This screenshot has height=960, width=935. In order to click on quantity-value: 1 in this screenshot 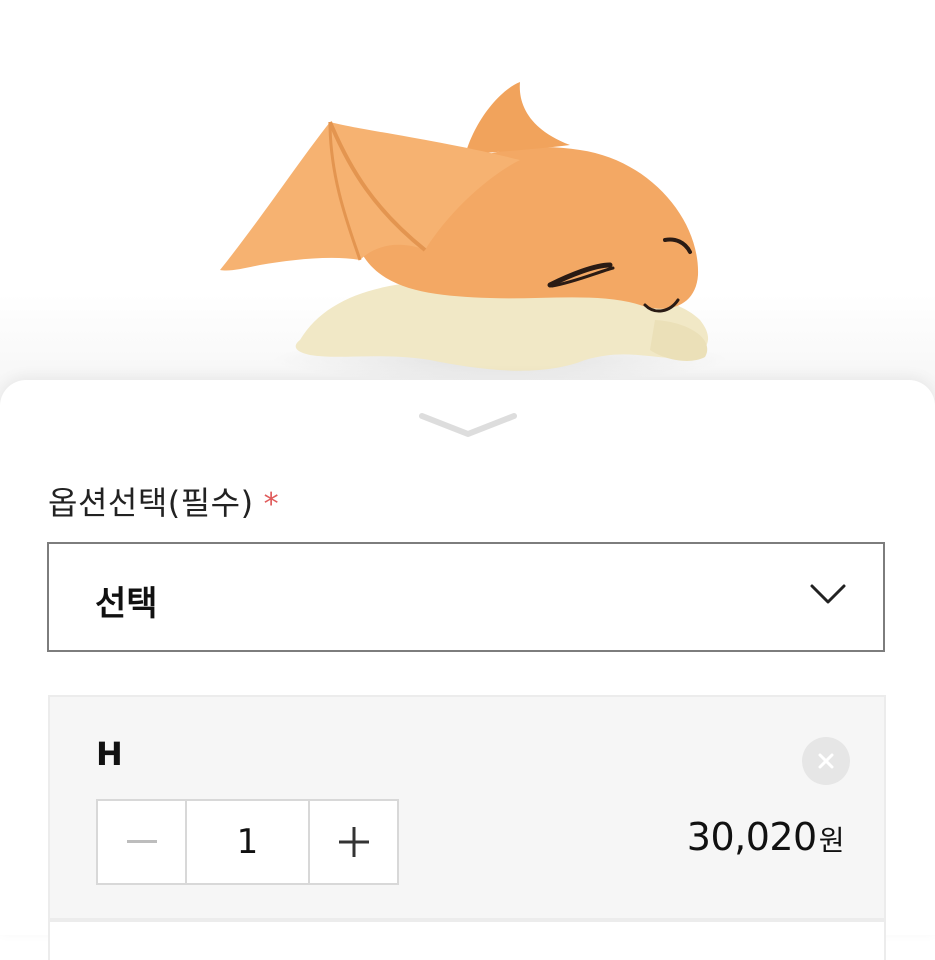, I will do `click(247, 842)`.